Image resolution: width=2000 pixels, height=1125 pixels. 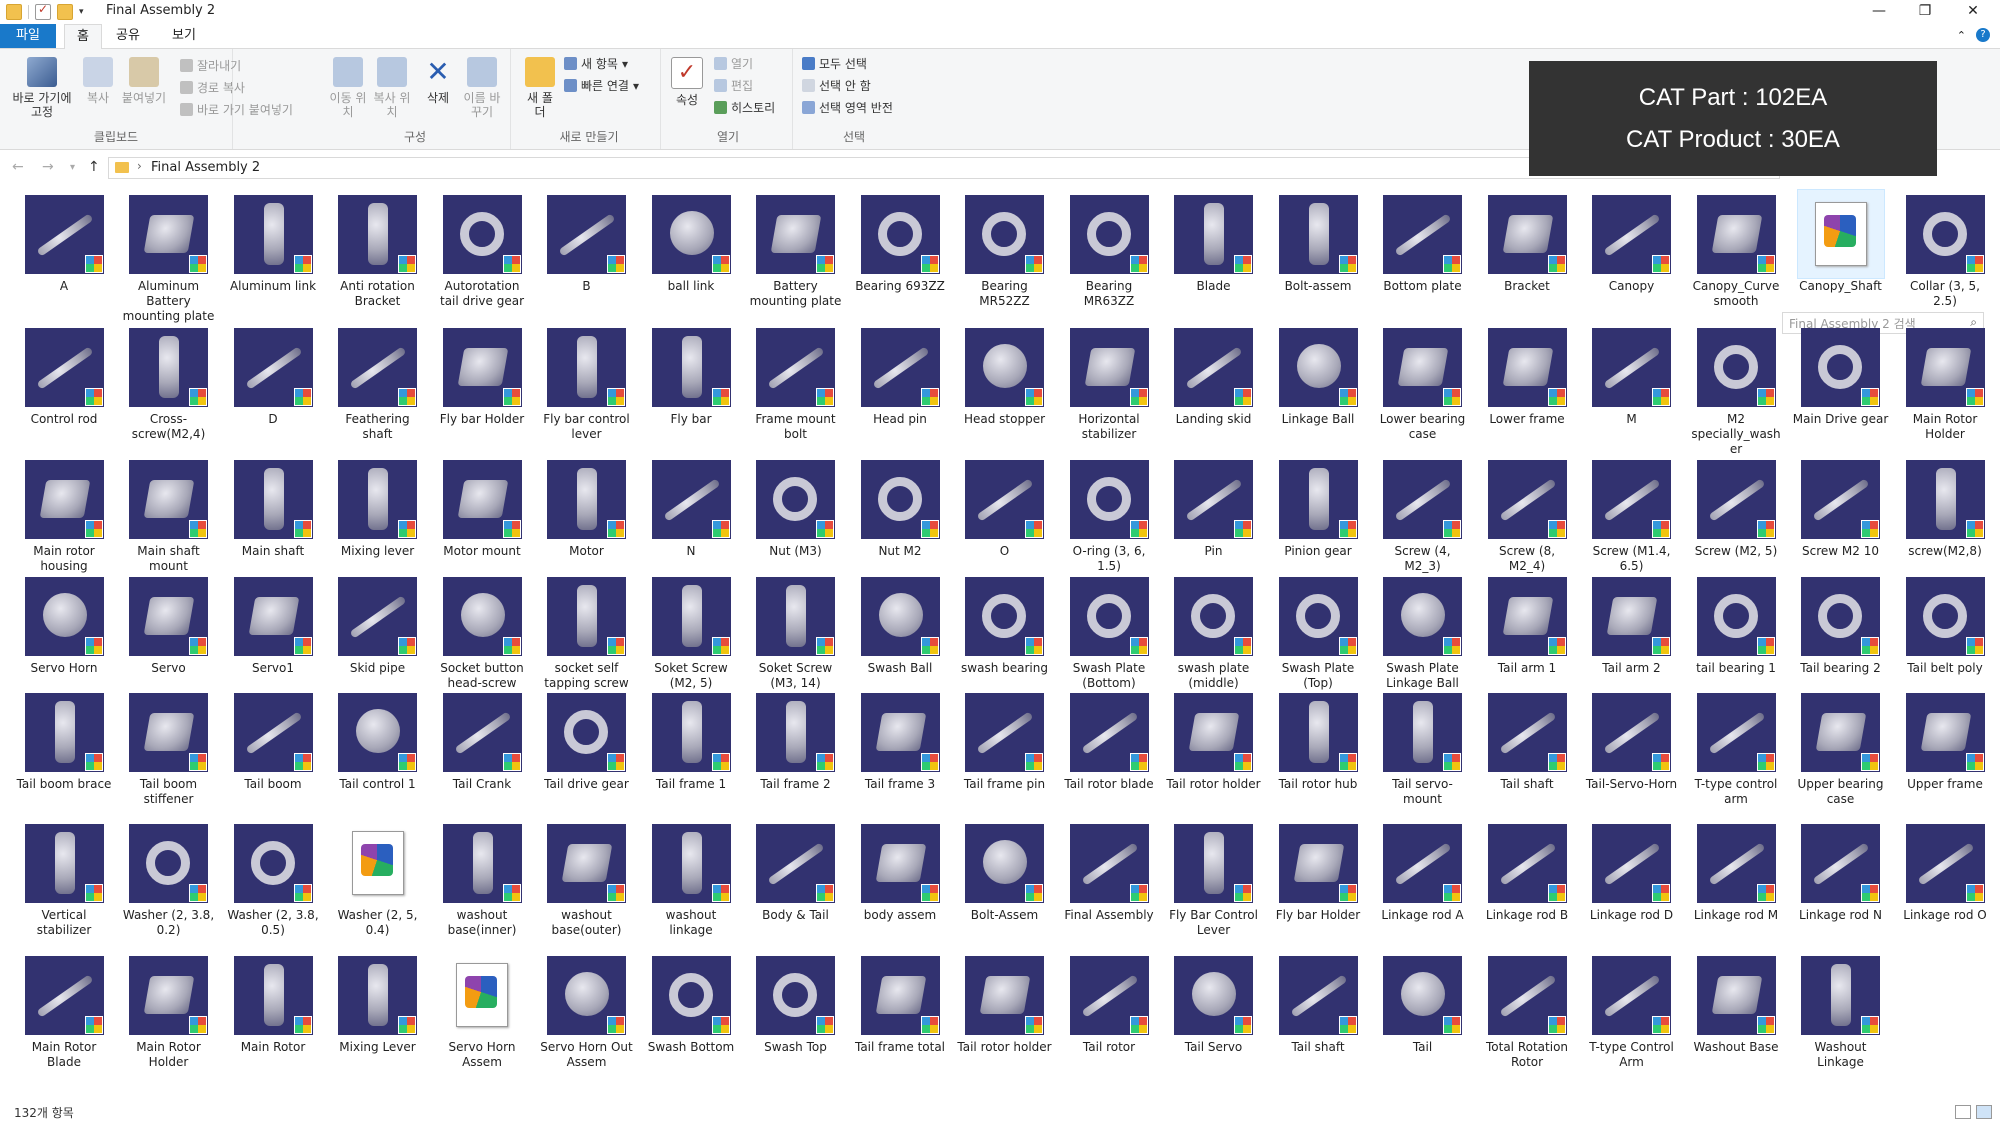 I want to click on file-item: M2 specially_washer, so click(x=1736, y=390).